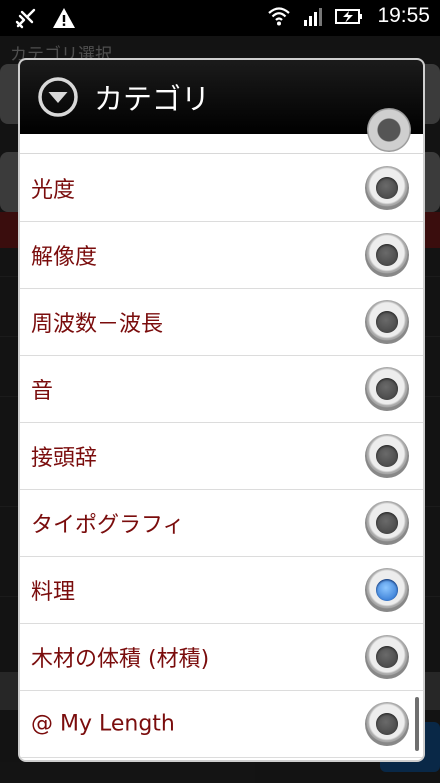  Describe the element at coordinates (313, 16) in the screenshot. I see `signal-icon` at that location.